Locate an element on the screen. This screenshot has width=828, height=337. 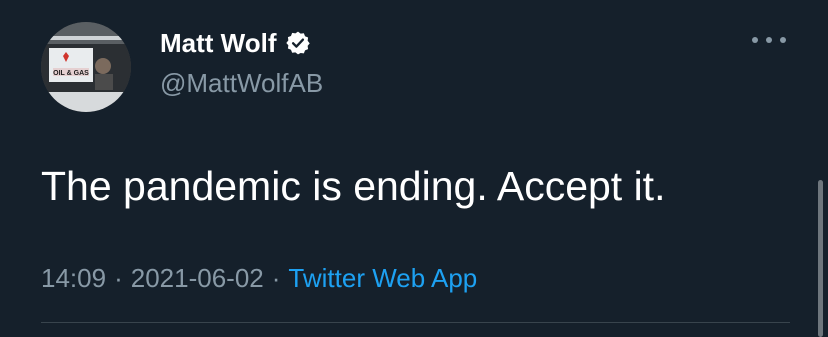
more-options-icon is located at coordinates (769, 40).